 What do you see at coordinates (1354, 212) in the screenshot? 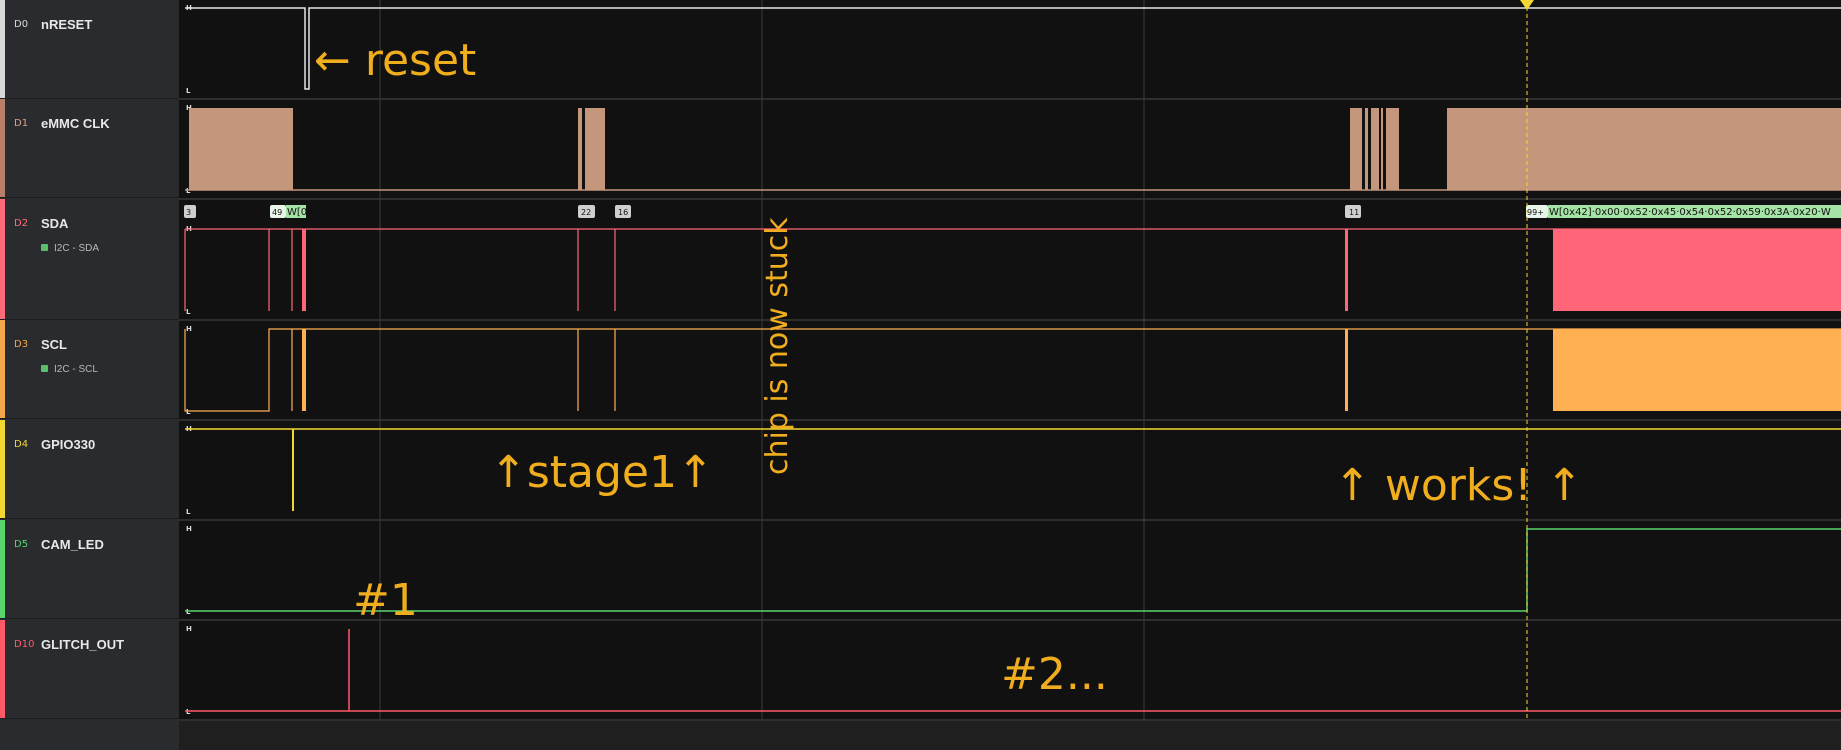
I see `i2c-frame-label: 11` at bounding box center [1354, 212].